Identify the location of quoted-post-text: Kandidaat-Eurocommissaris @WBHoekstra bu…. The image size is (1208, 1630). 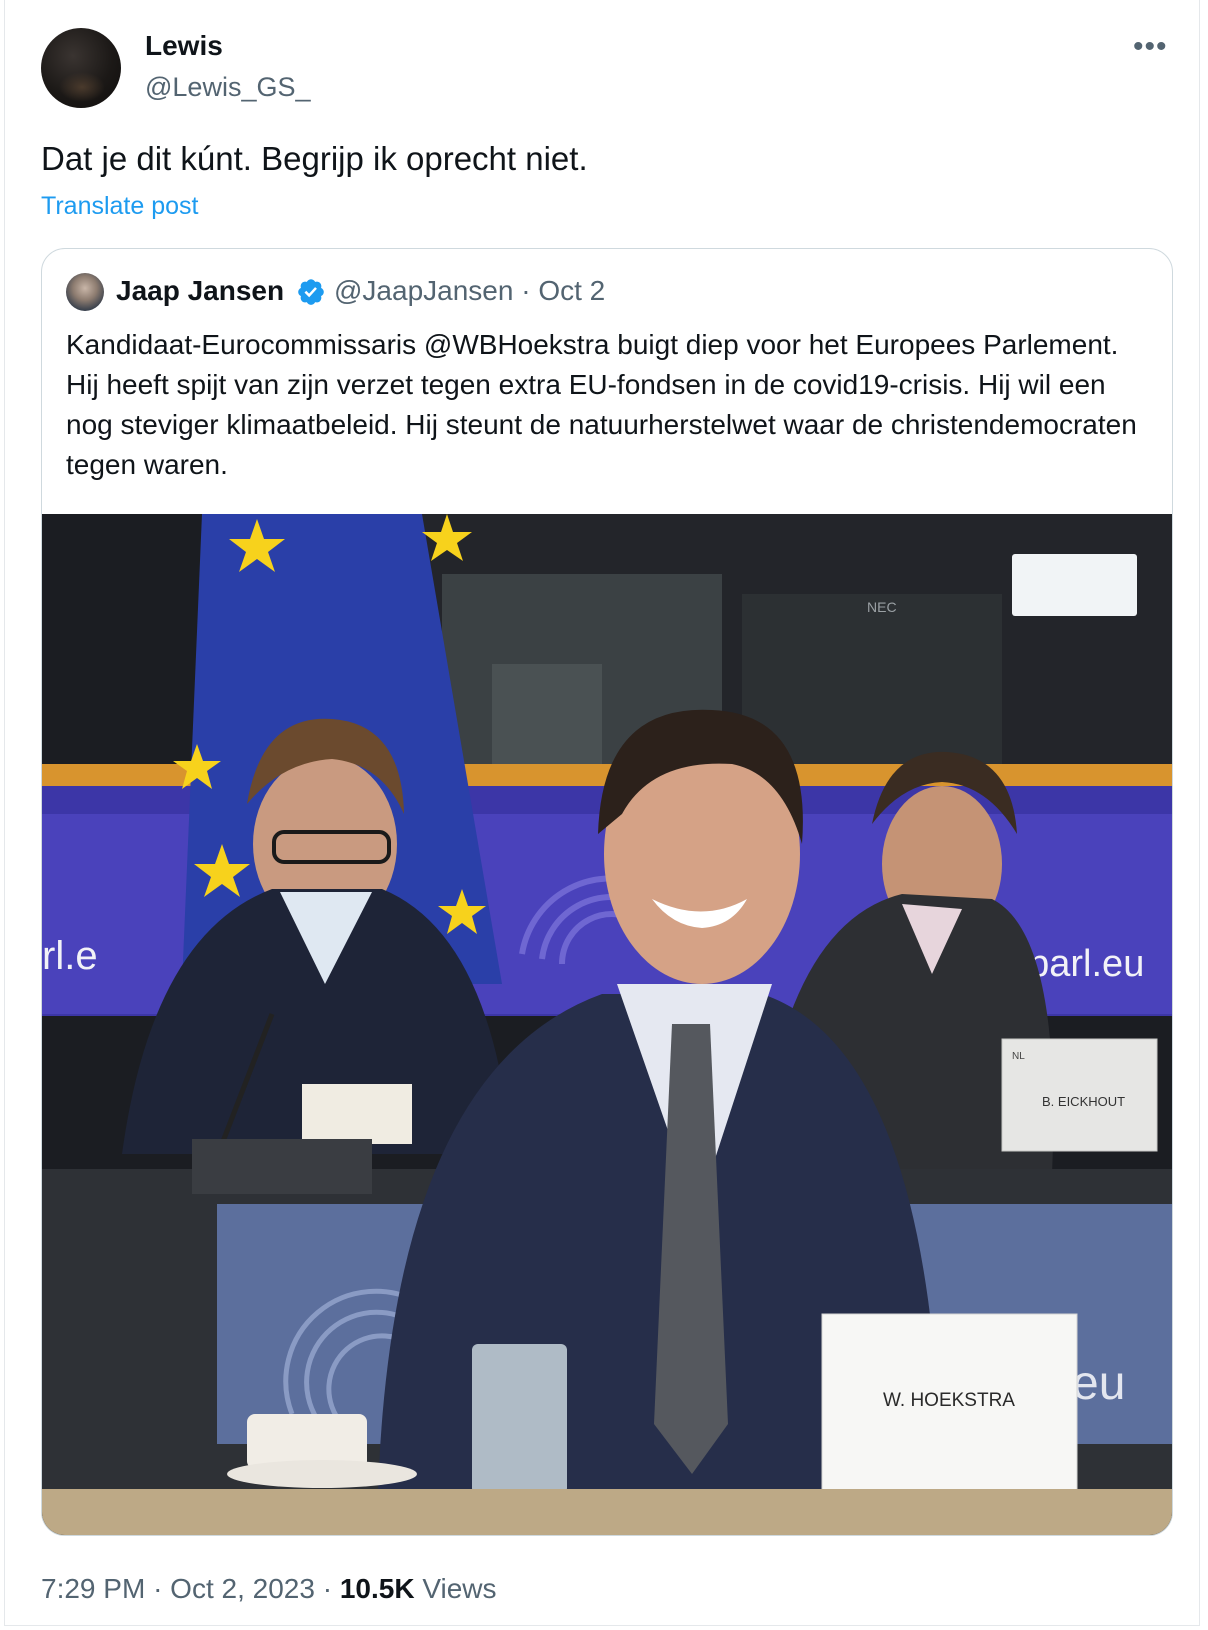
(601, 404).